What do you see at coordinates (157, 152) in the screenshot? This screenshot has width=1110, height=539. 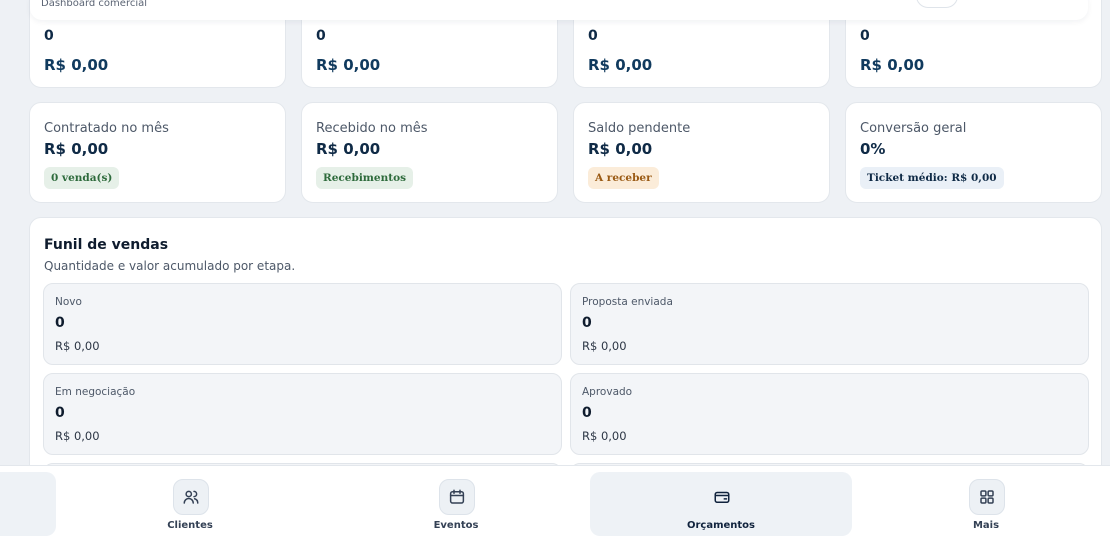 I see `stat-card-contracted: Contratado no mês R$ 0,00 0 venda(s)` at bounding box center [157, 152].